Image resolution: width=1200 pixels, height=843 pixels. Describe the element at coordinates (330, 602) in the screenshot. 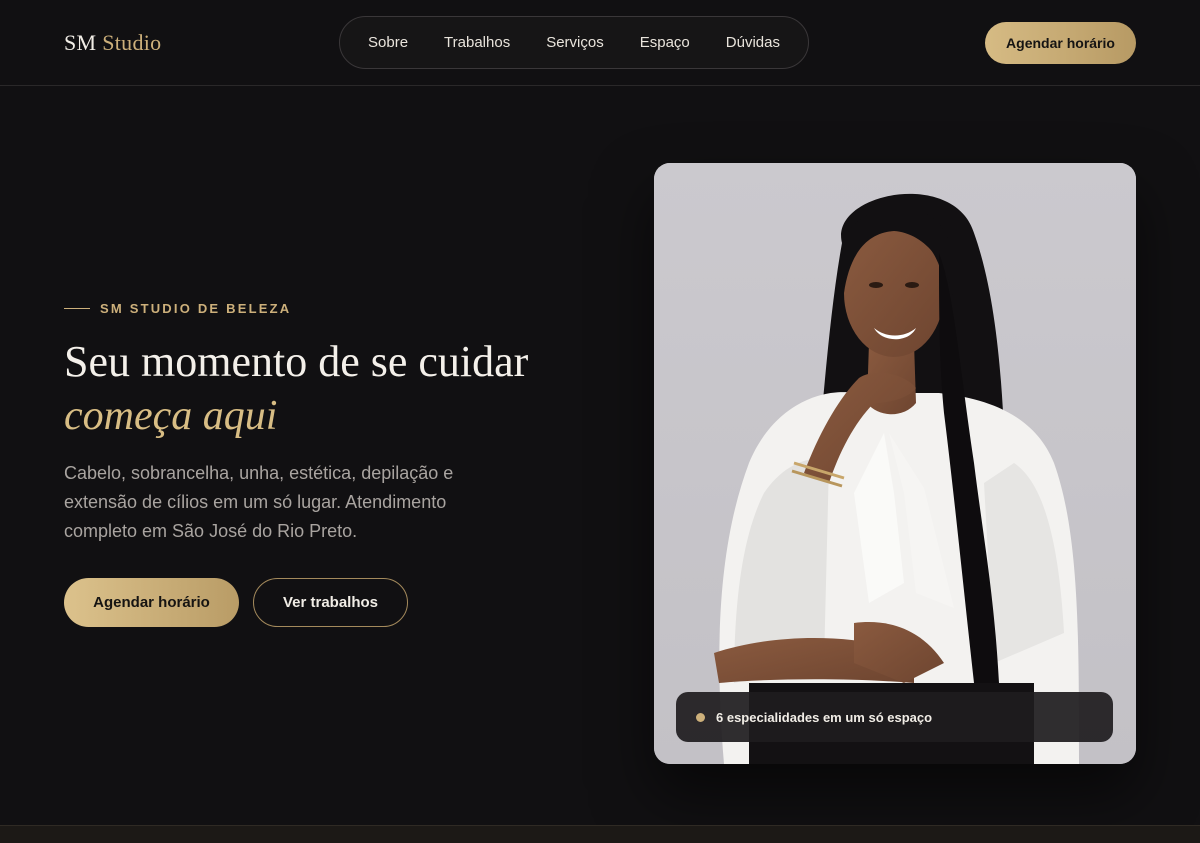

I see `view-works-button: Ver trabalhos` at that location.